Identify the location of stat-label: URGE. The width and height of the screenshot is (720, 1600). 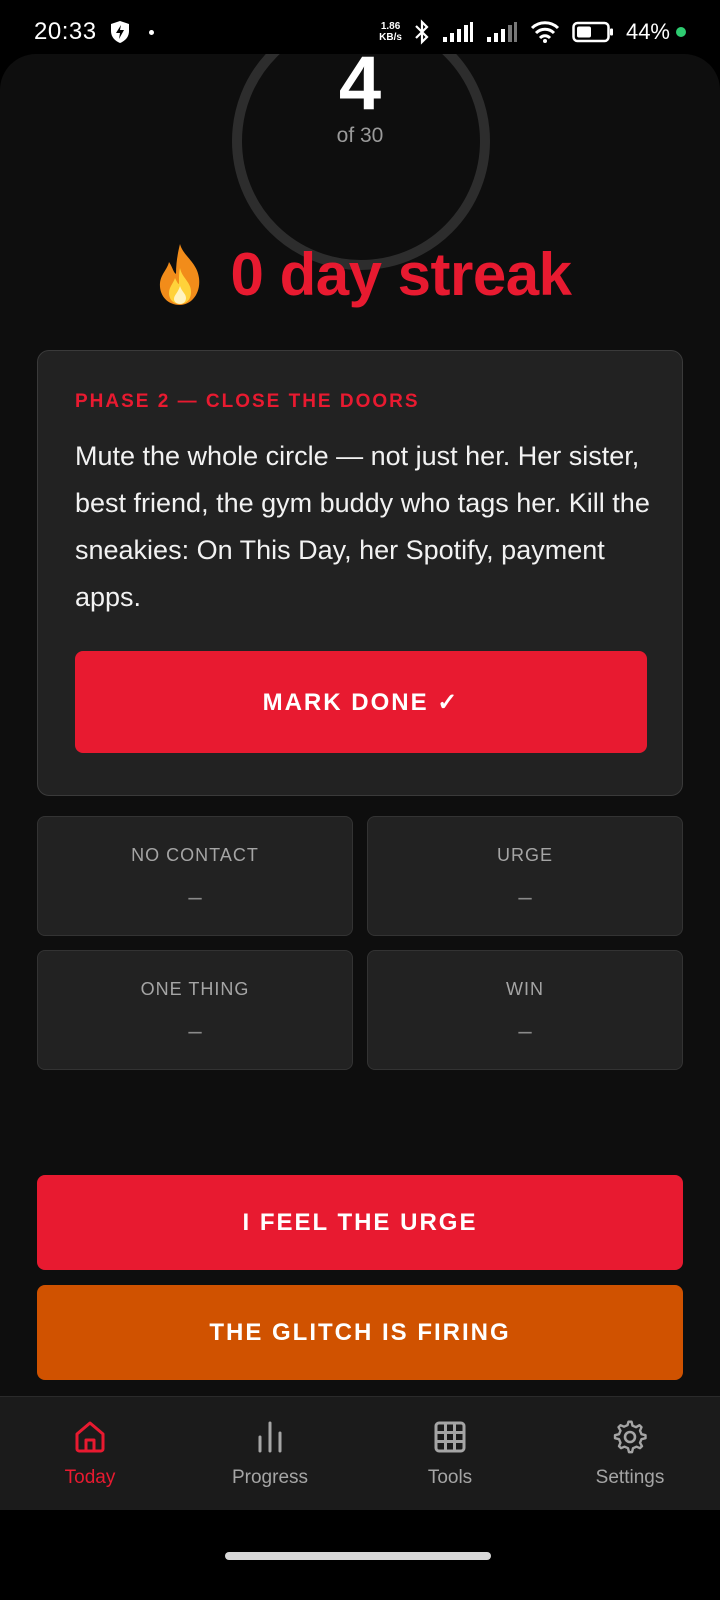
(524, 855).